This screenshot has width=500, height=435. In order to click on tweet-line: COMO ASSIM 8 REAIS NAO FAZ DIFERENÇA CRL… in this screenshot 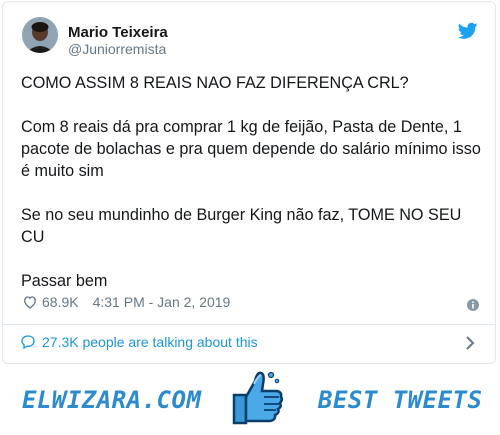, I will do `click(215, 83)`.